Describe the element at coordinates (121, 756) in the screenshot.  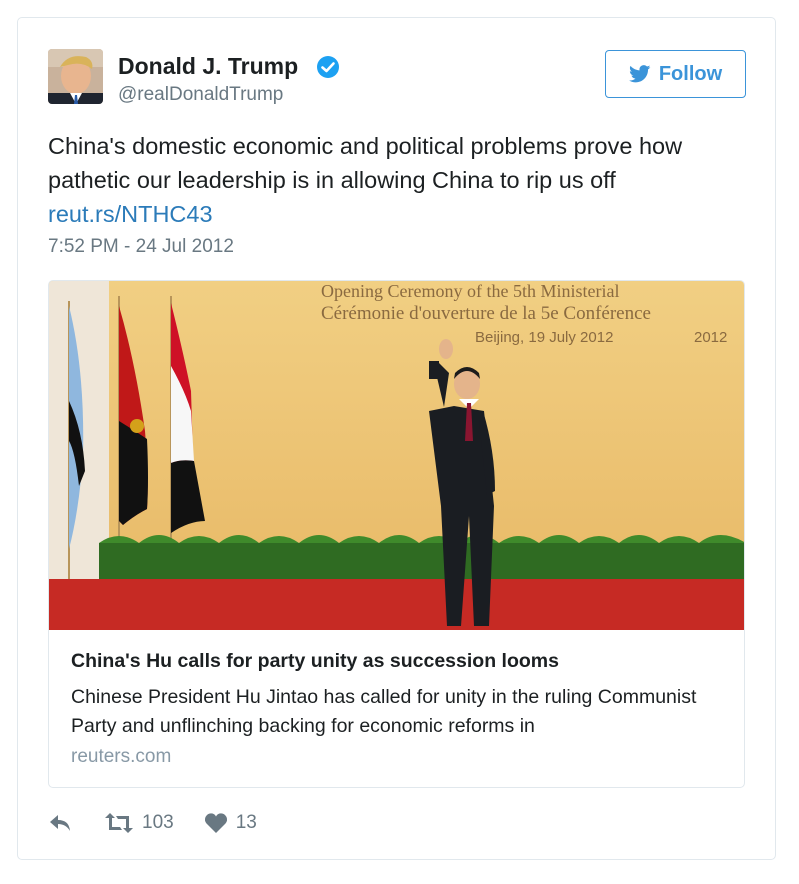
I see `article-domain: reuters.com` at that location.